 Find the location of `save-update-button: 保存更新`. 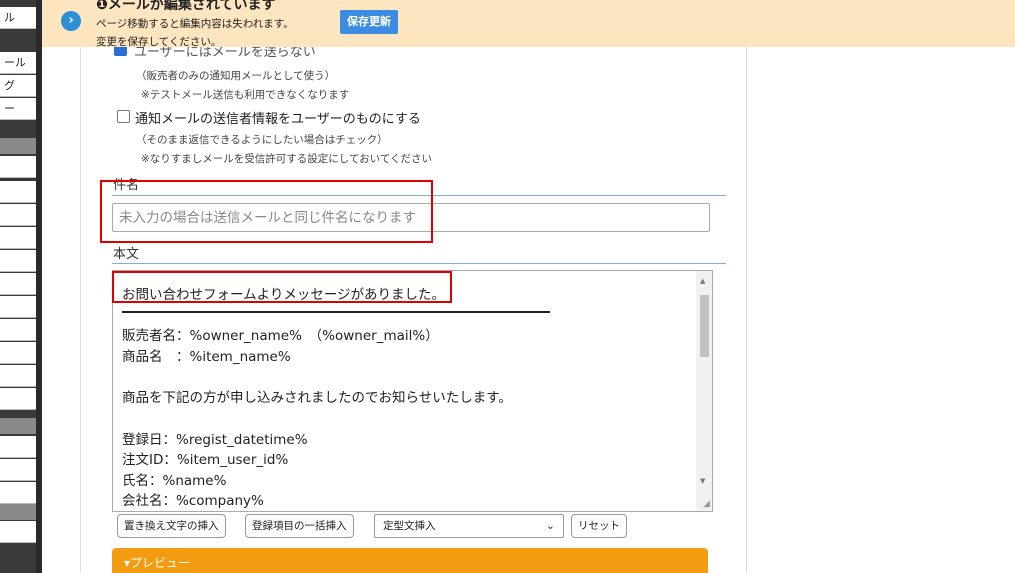

save-update-button: 保存更新 is located at coordinates (369, 22).